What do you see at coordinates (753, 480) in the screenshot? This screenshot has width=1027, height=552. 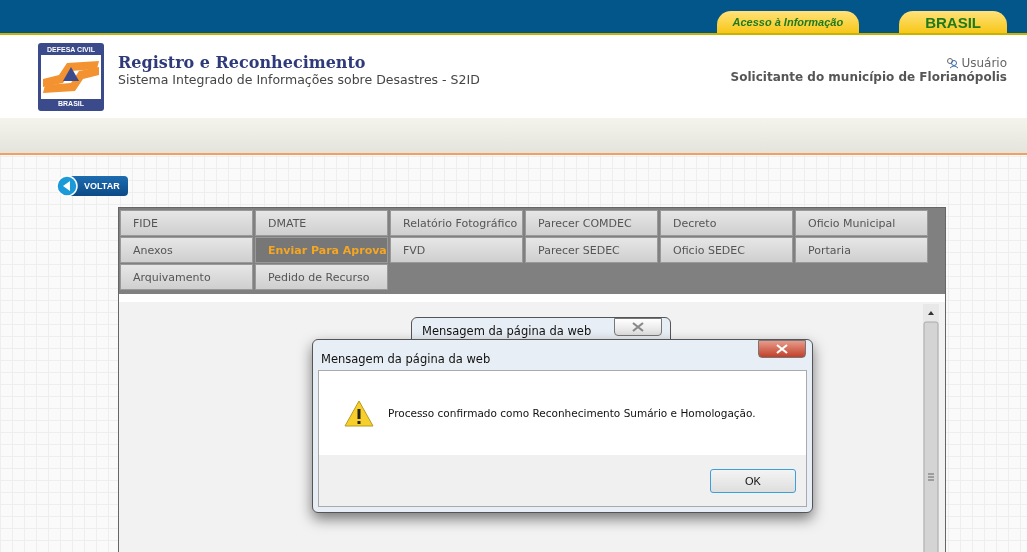 I see `ok-button: OK` at bounding box center [753, 480].